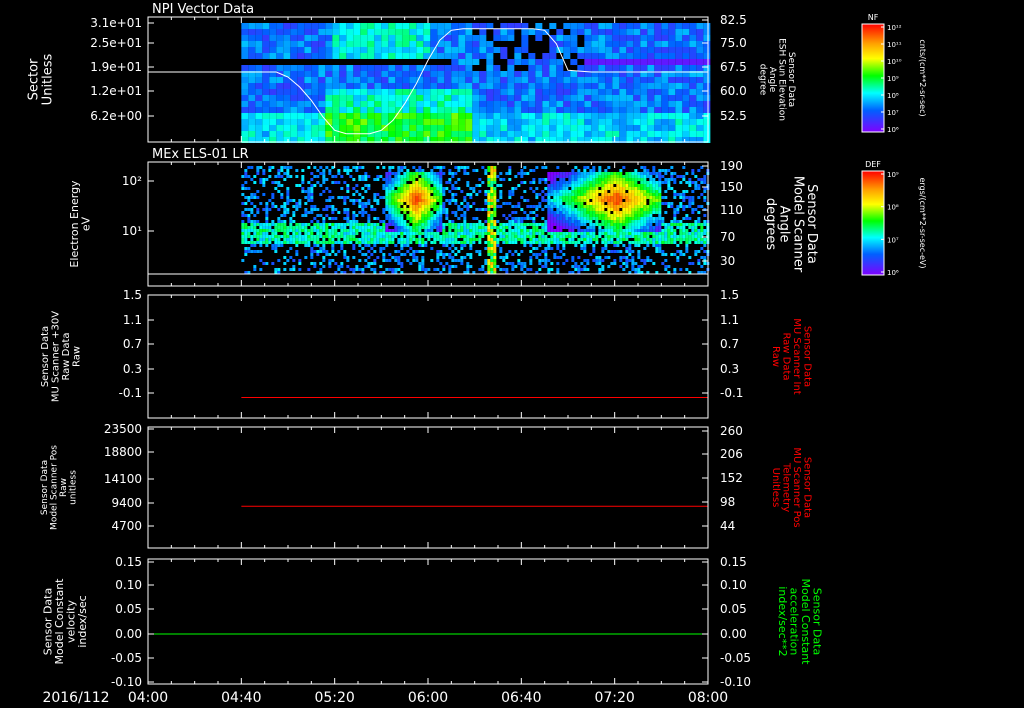 The width and height of the screenshot is (1024, 708). Describe the element at coordinates (735, 682) in the screenshot. I see `right-tick-label: -0.10` at that location.